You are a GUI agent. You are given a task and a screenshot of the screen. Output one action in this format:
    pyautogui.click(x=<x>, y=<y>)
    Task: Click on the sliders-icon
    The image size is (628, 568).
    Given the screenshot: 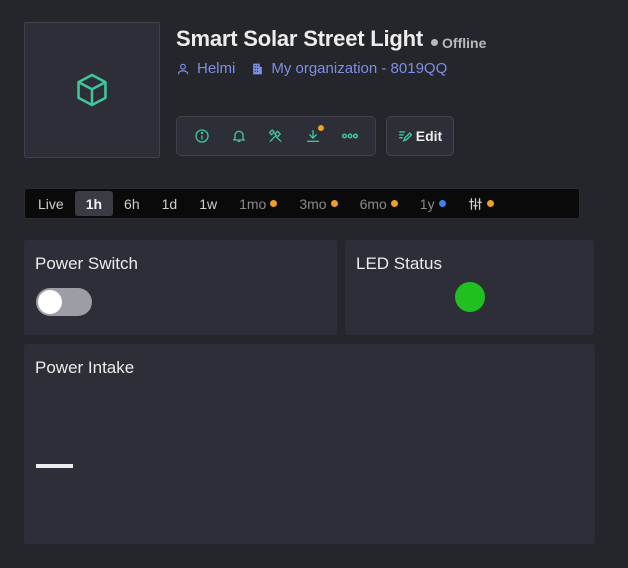 What is the action you would take?
    pyautogui.click(x=475, y=203)
    